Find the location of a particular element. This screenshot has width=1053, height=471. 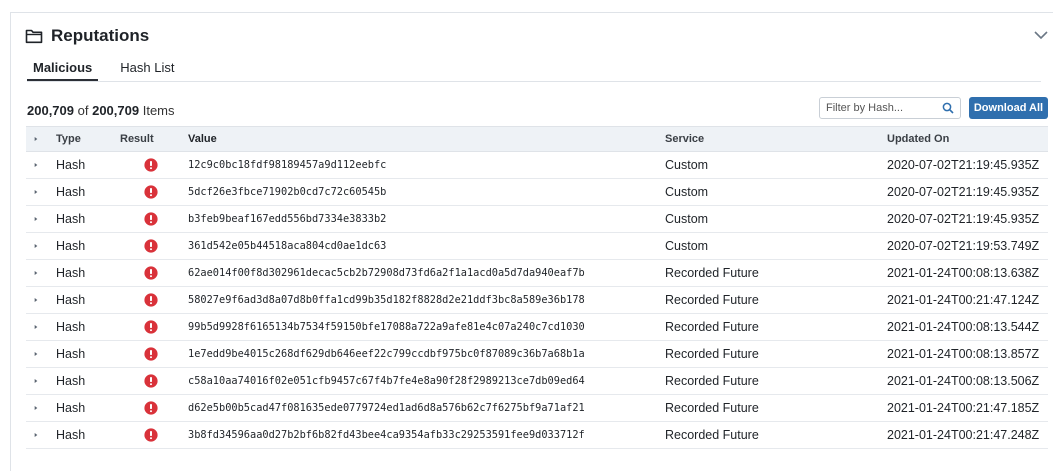

expand-all-toggle is located at coordinates (32, 139).